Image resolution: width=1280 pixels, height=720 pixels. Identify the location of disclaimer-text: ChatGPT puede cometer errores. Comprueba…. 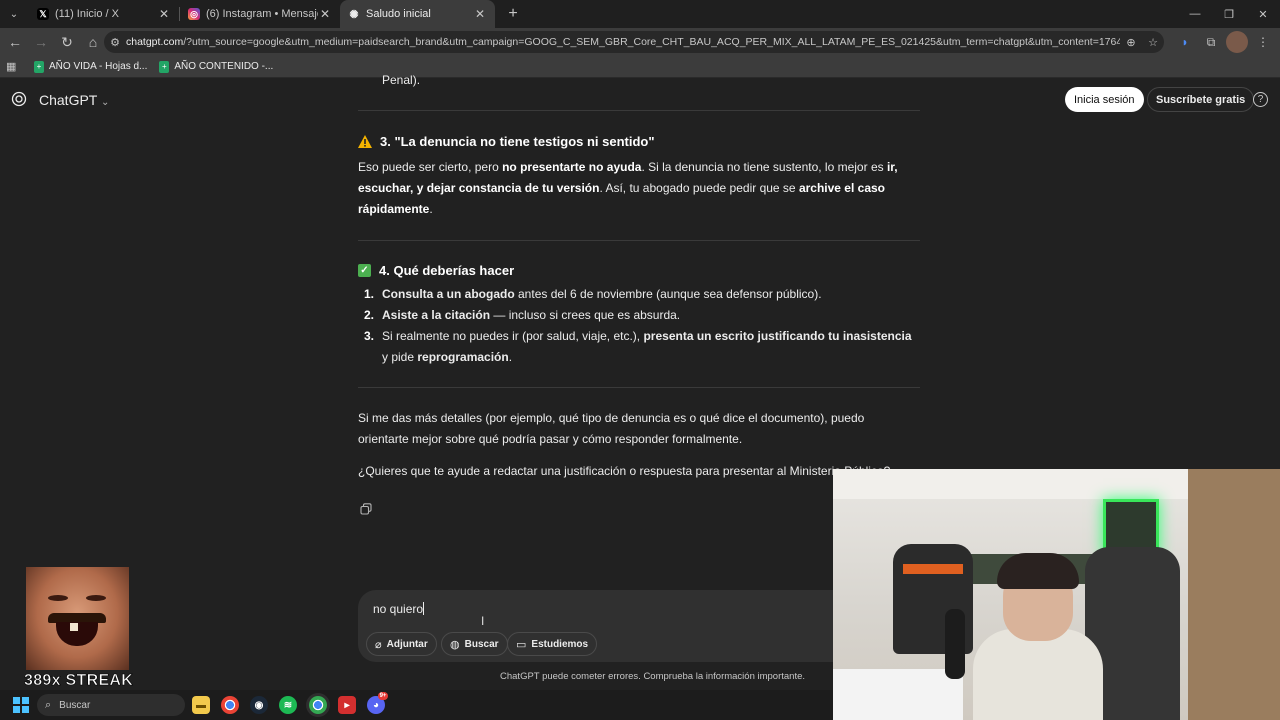
(653, 676).